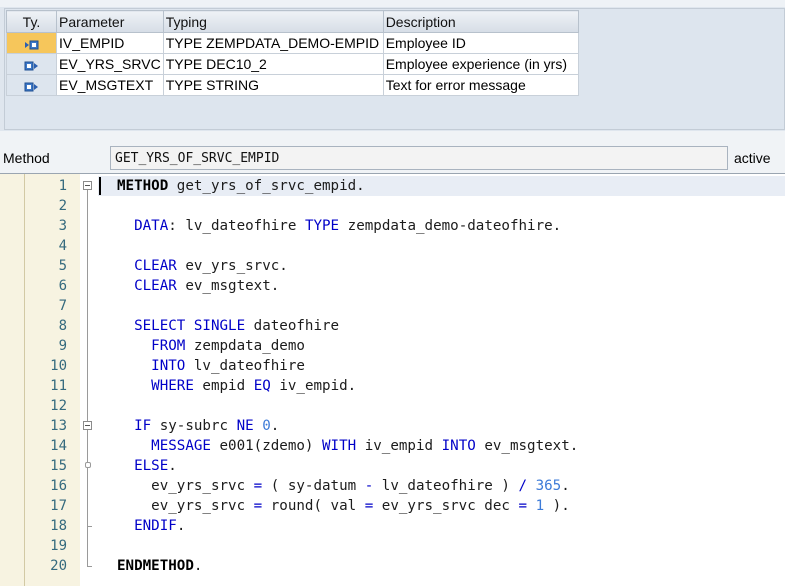 This screenshot has height=586, width=785. What do you see at coordinates (245, 366) in the screenshot?
I see `code-text: lv_dateofhire` at bounding box center [245, 366].